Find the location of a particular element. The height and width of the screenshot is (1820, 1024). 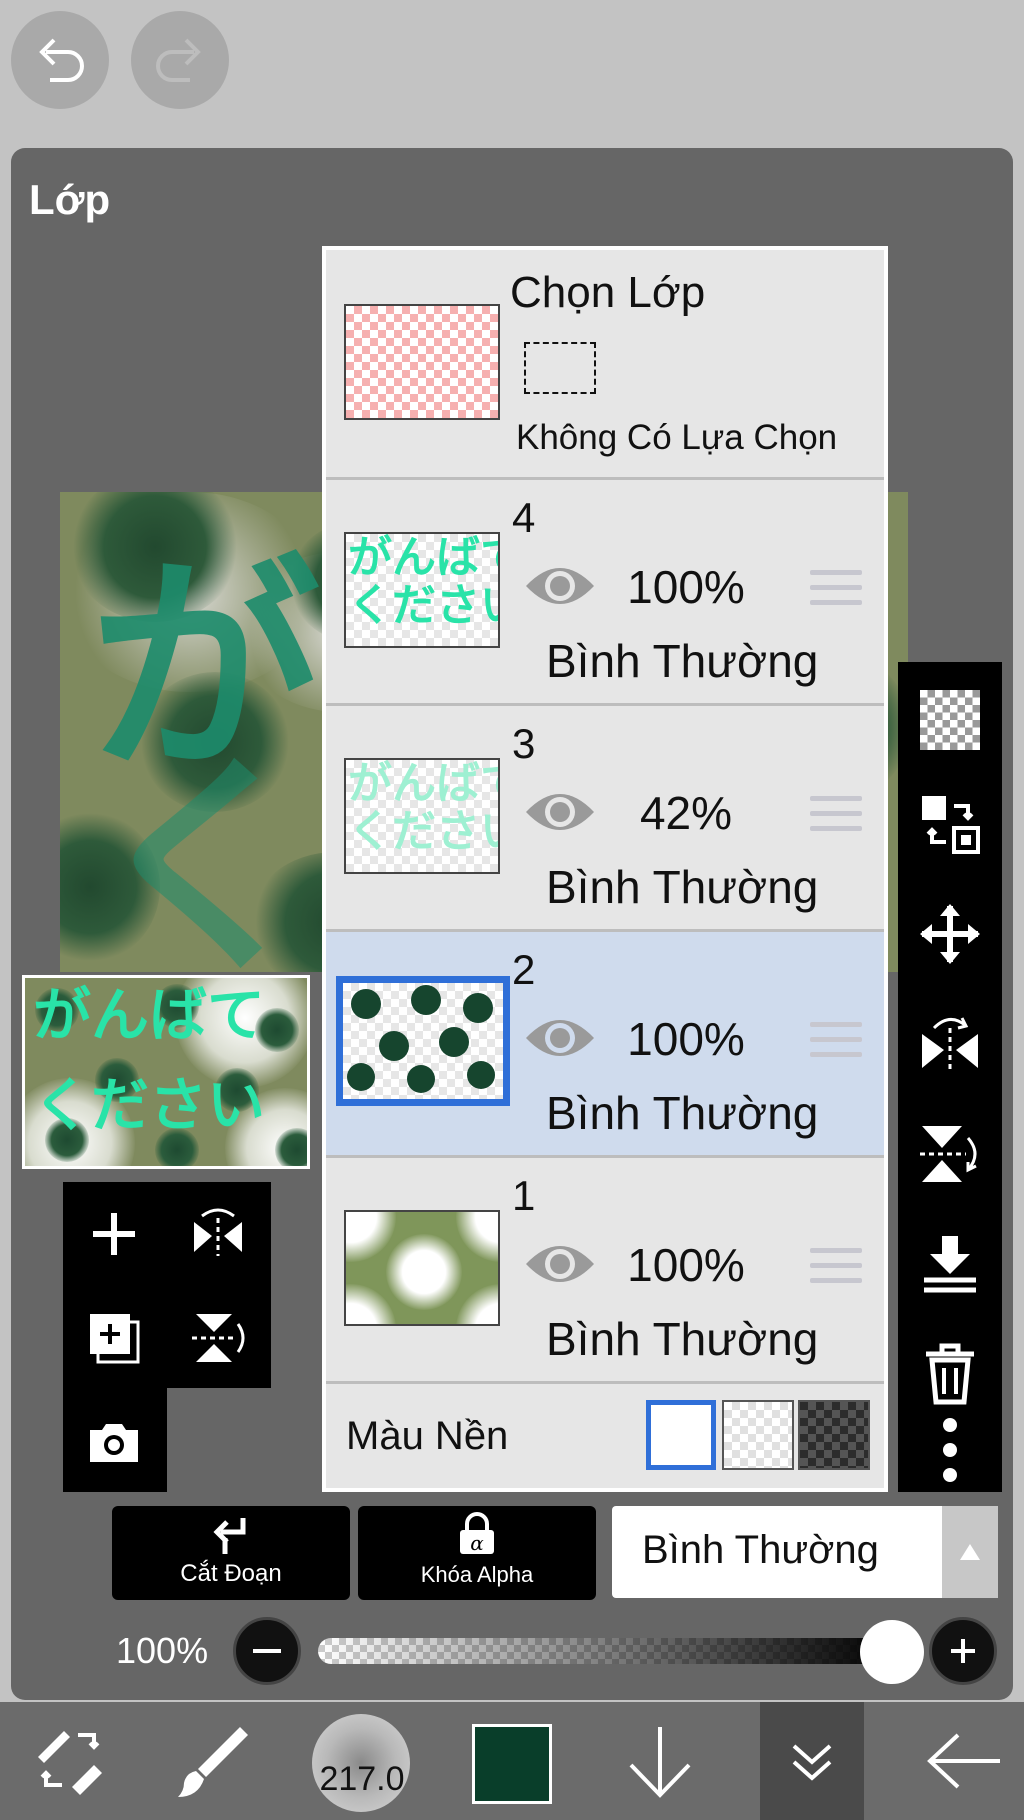

layers-panel-toggle is located at coordinates (812, 1761).